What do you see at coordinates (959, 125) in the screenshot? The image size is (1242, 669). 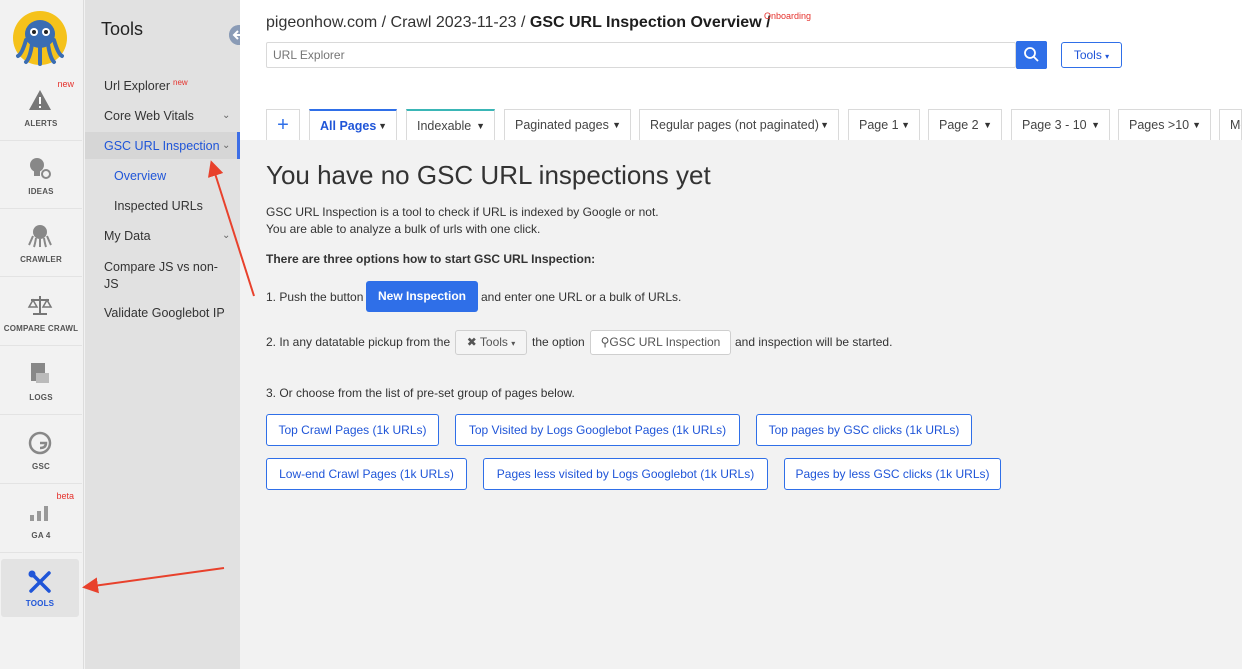 I see `tab-label: Page 2` at bounding box center [959, 125].